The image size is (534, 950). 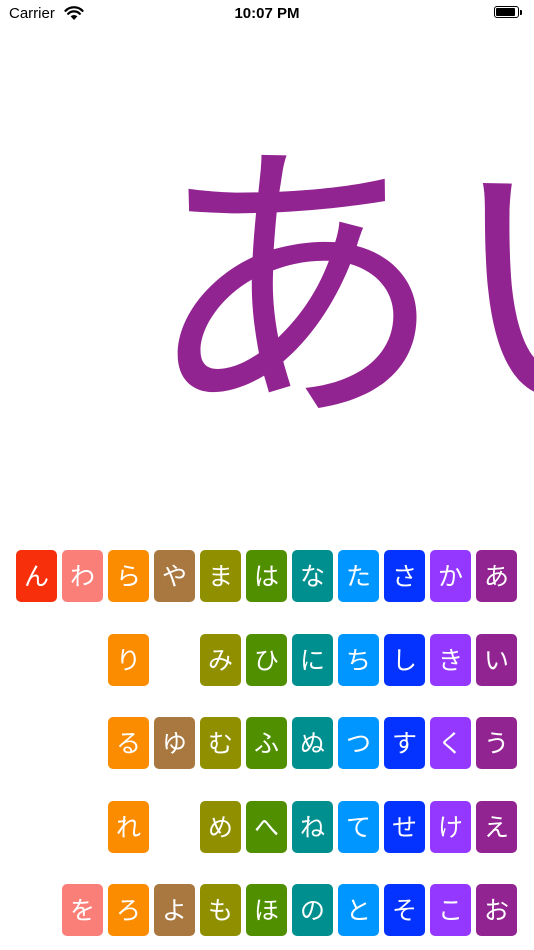 What do you see at coordinates (266, 827) in the screenshot?
I see `kana-key: へ` at bounding box center [266, 827].